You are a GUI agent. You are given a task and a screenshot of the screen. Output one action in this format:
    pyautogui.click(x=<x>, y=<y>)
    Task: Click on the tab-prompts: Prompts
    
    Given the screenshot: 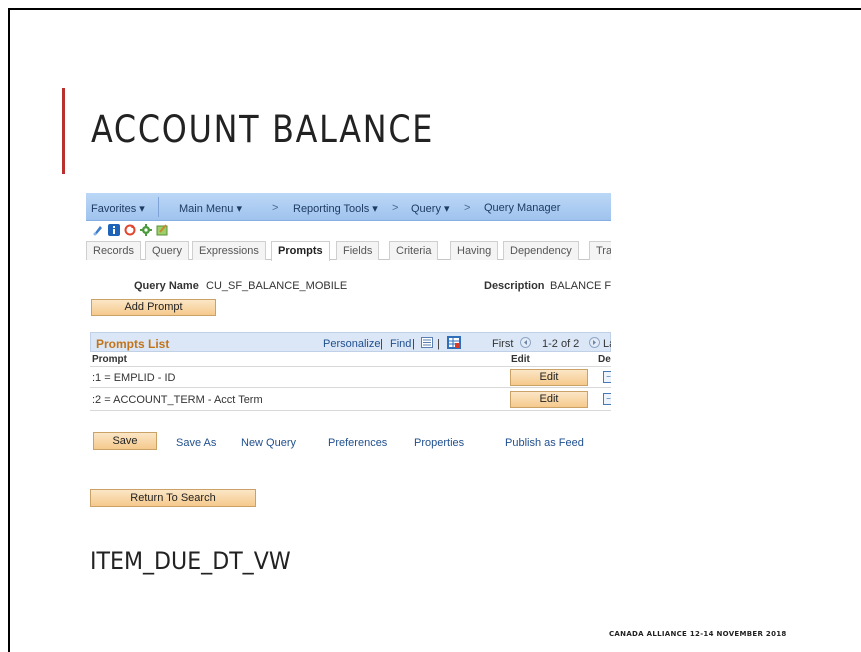 What is the action you would take?
    pyautogui.click(x=300, y=251)
    